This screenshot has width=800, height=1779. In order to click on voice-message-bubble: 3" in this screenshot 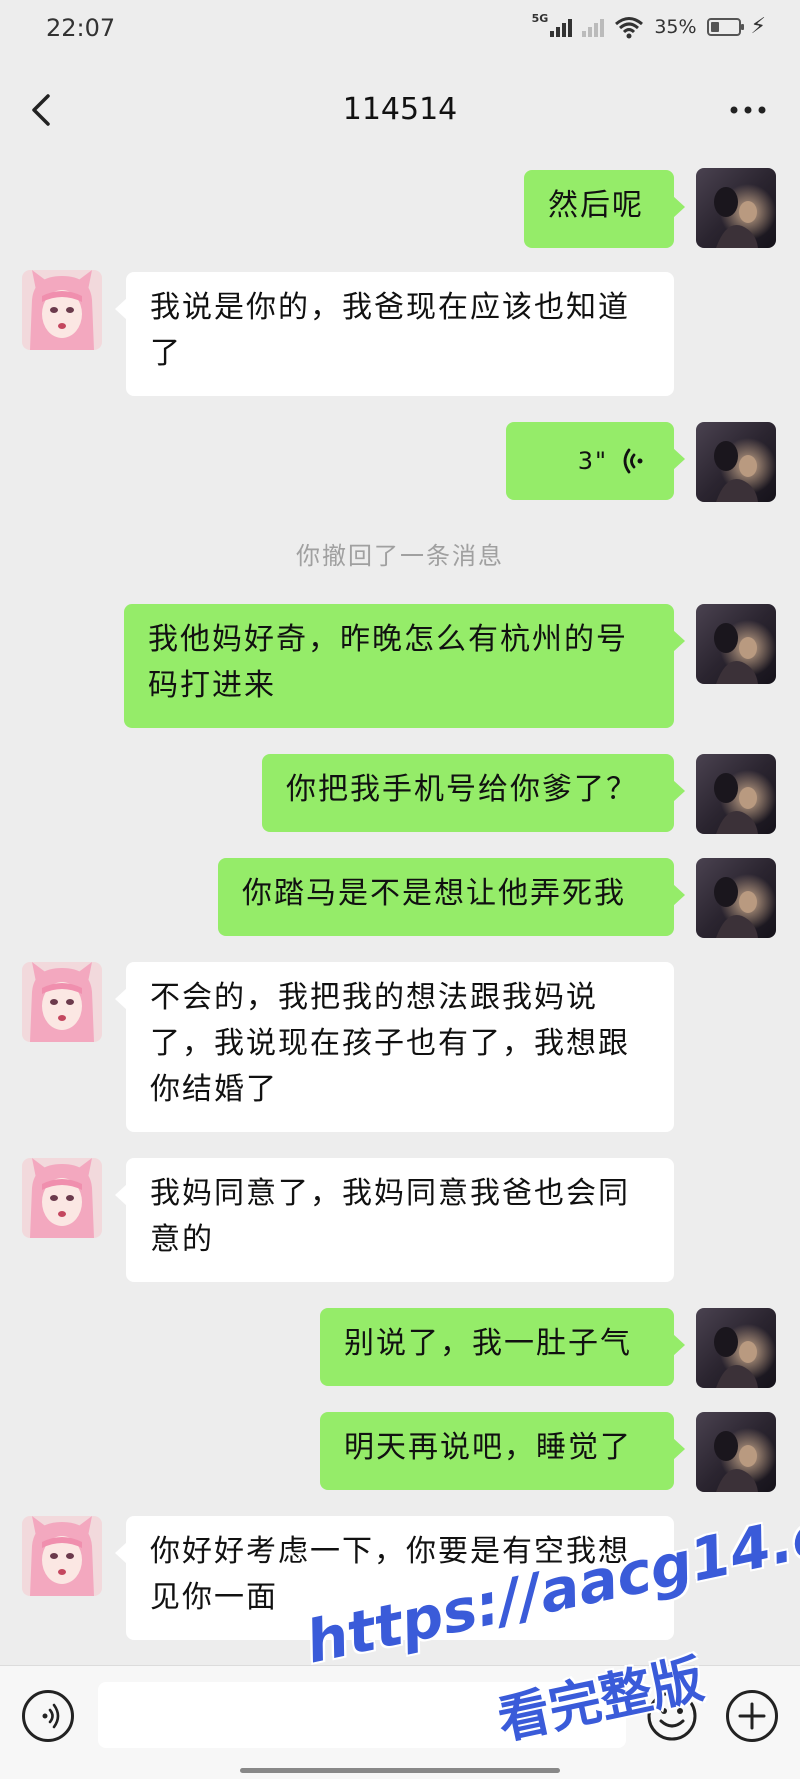, I will do `click(595, 461)`.